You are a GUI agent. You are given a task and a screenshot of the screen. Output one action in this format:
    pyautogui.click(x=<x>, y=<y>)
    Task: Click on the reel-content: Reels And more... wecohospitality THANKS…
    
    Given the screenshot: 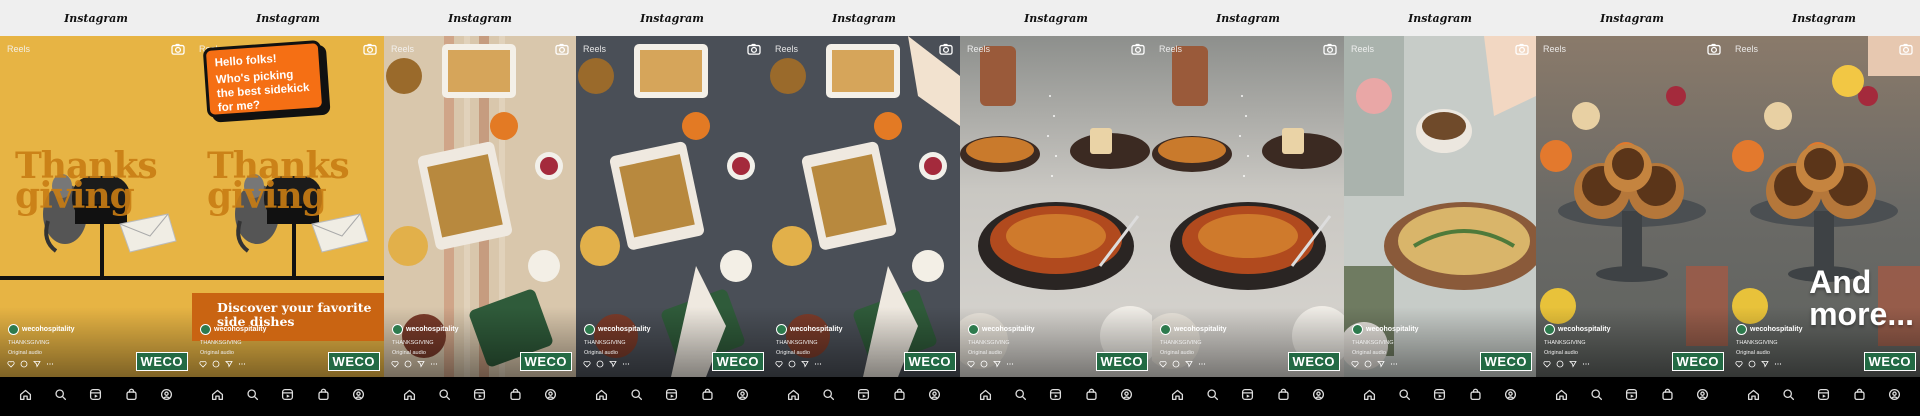 What is the action you would take?
    pyautogui.click(x=1824, y=206)
    